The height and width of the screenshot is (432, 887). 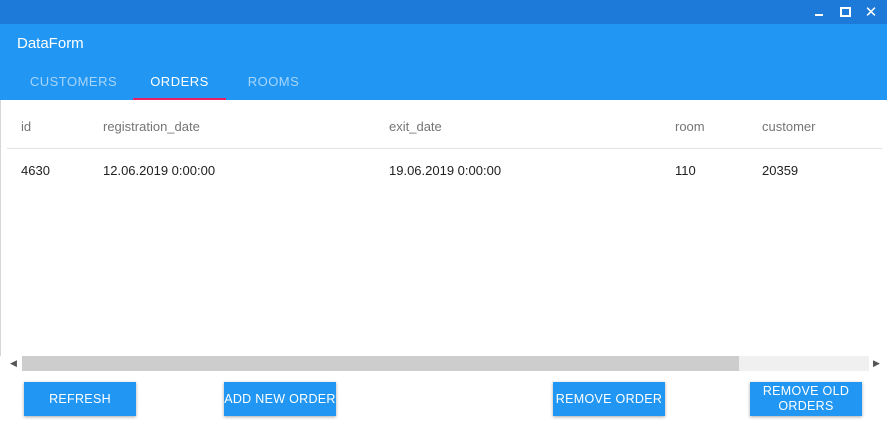 What do you see at coordinates (788, 124) in the screenshot?
I see `column-header-customer: customer` at bounding box center [788, 124].